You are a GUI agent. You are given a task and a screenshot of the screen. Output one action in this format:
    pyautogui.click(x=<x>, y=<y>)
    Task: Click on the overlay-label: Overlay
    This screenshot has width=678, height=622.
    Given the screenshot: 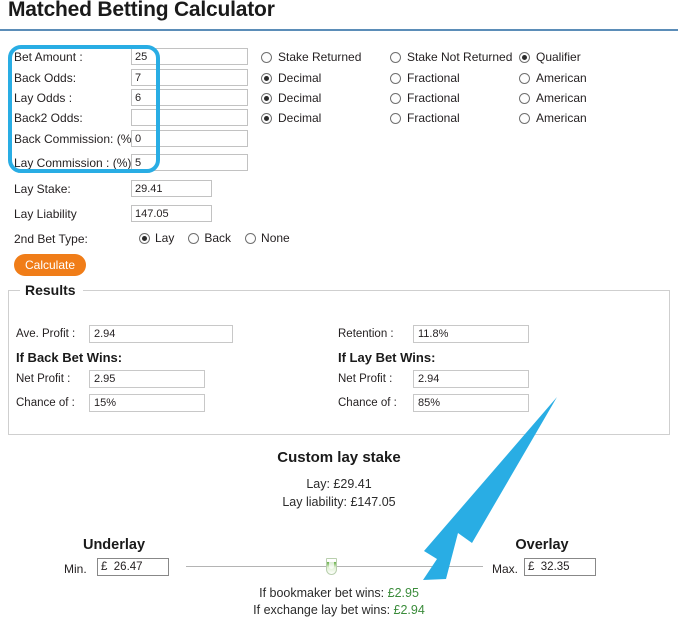 What is the action you would take?
    pyautogui.click(x=542, y=545)
    